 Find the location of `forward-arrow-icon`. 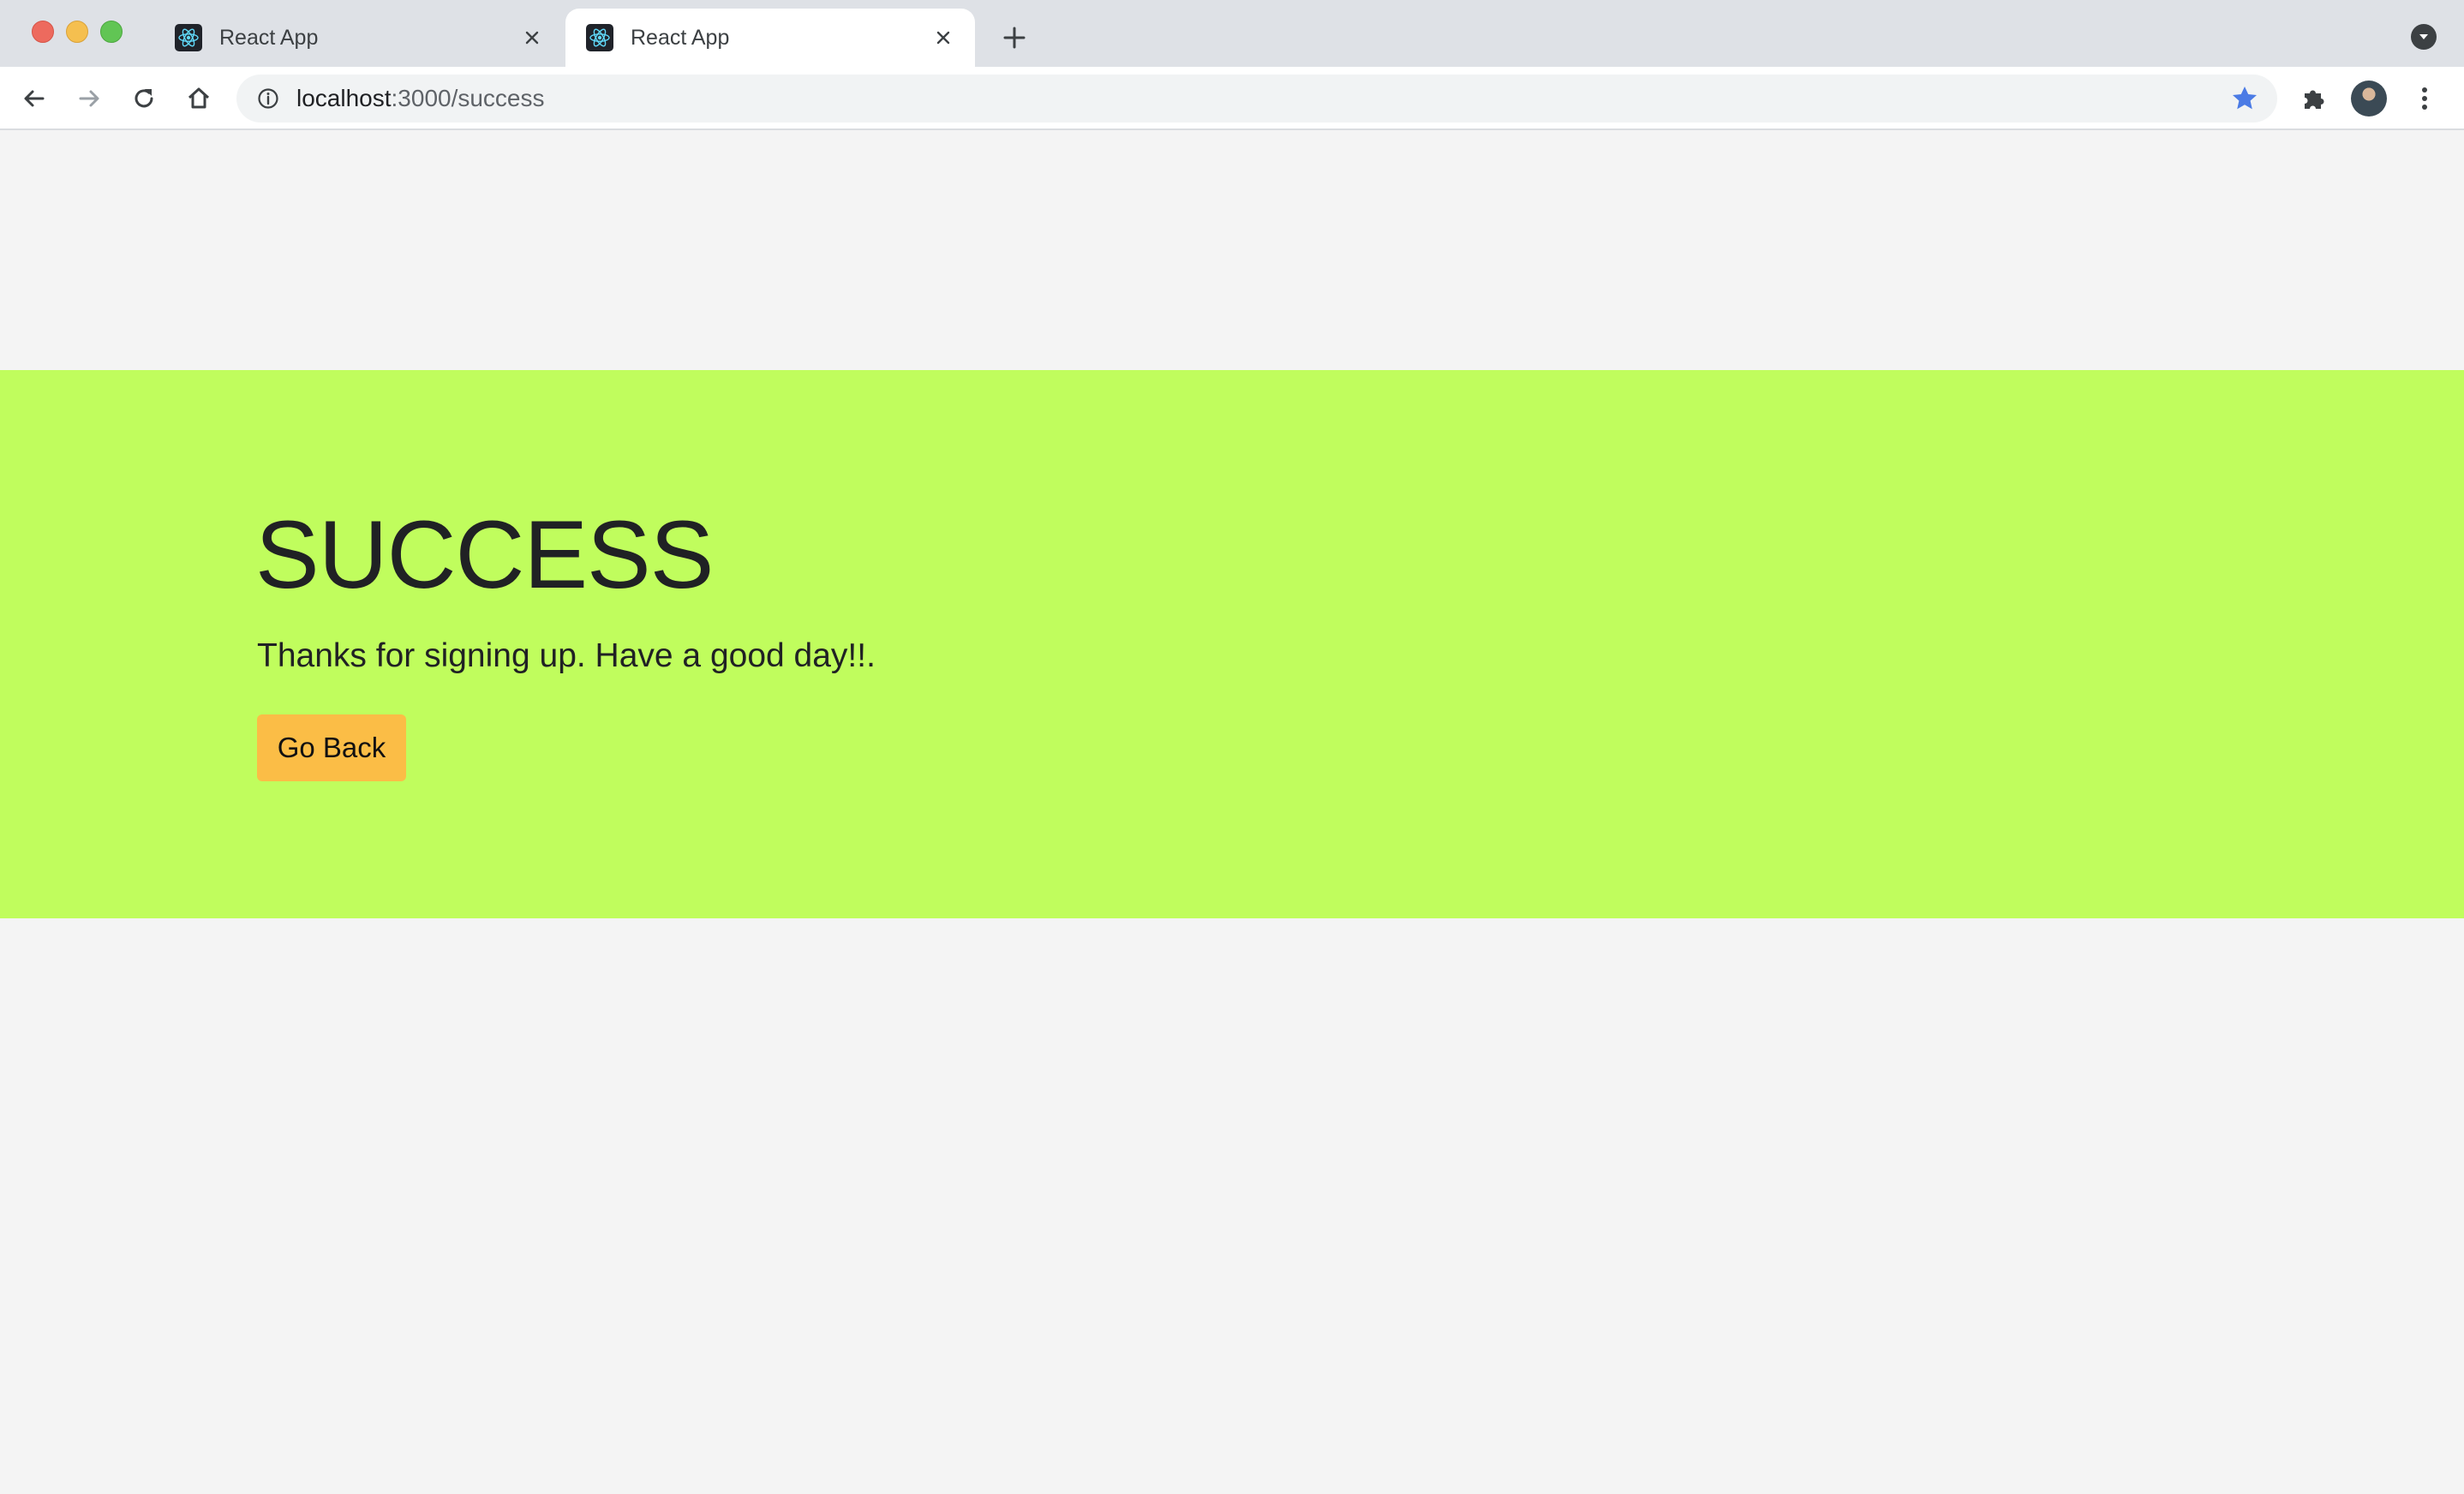

forward-arrow-icon is located at coordinates (89, 98).